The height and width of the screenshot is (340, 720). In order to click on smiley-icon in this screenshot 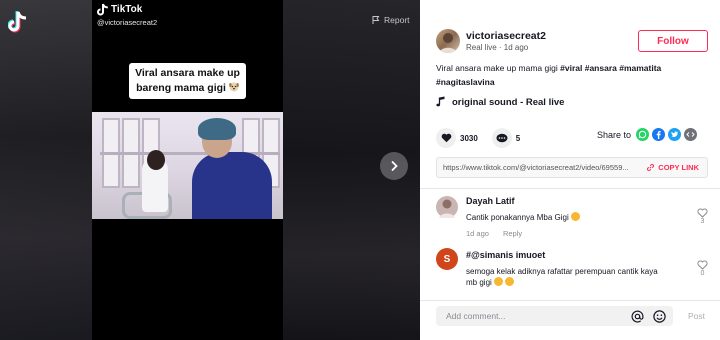, I will do `click(659, 316)`.